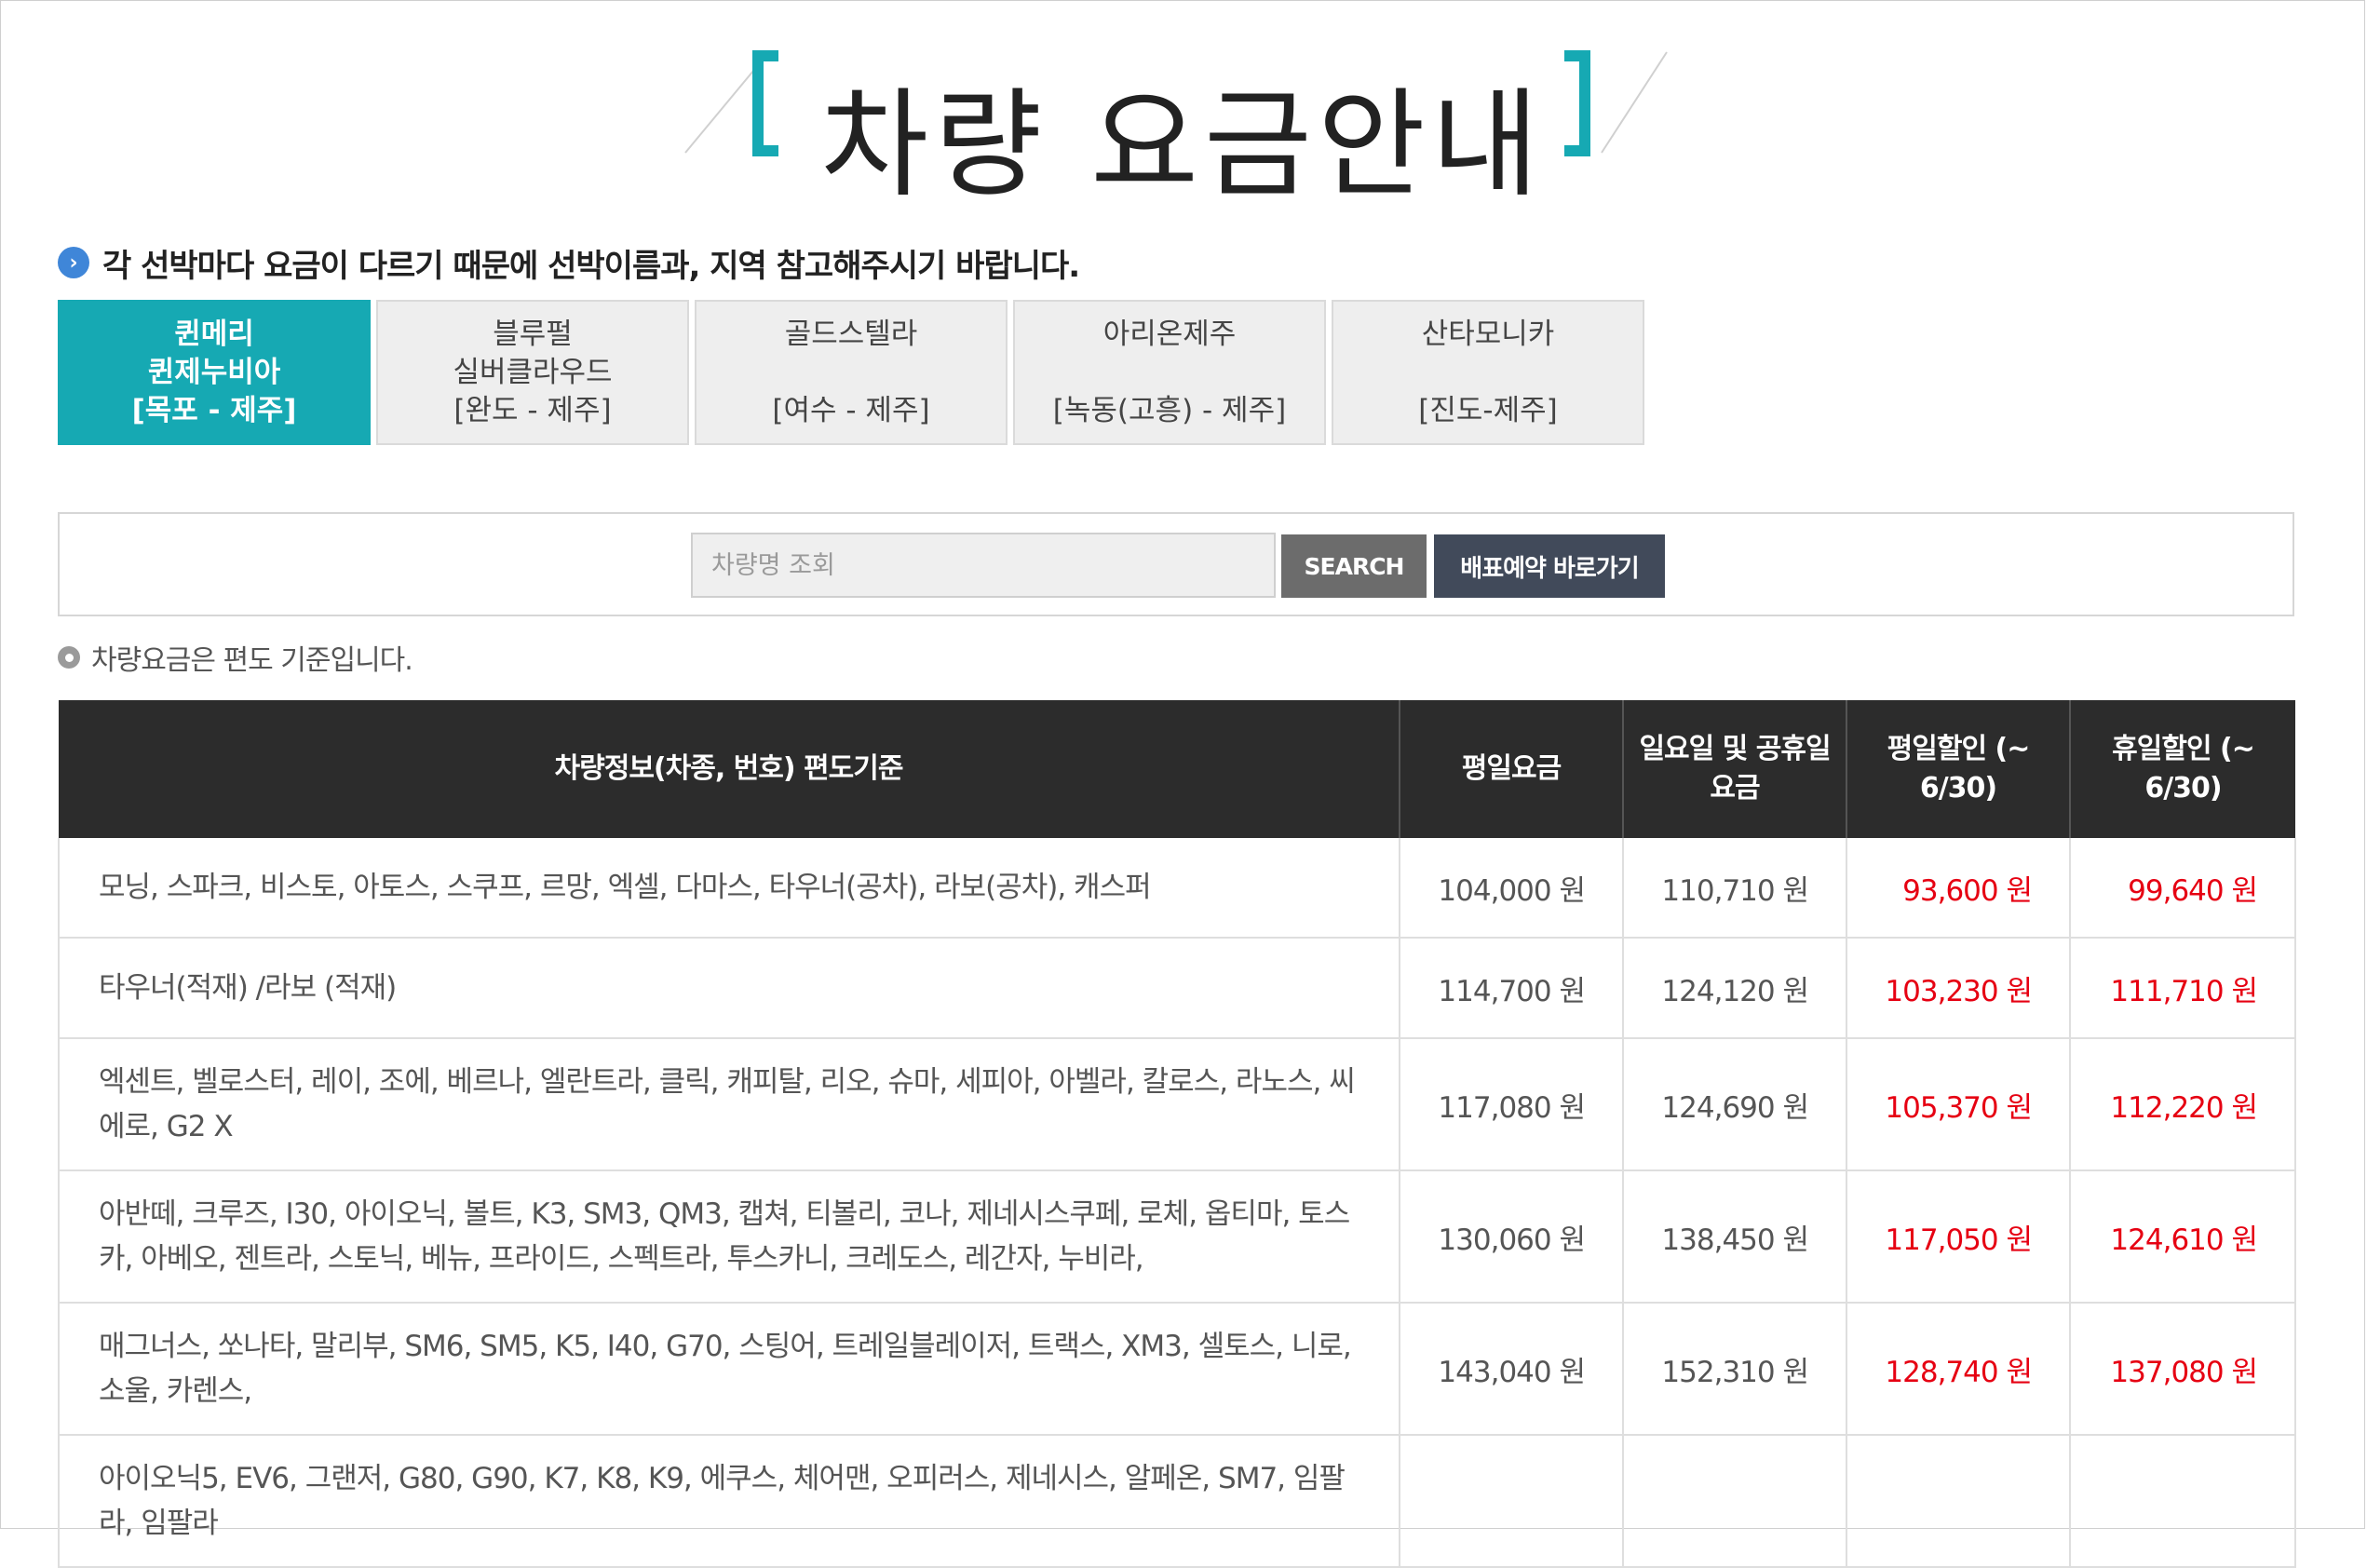 Image resolution: width=2367 pixels, height=1568 pixels. What do you see at coordinates (1734, 1237) in the screenshot?
I see `holiday-fare-cell: 138,450 원` at bounding box center [1734, 1237].